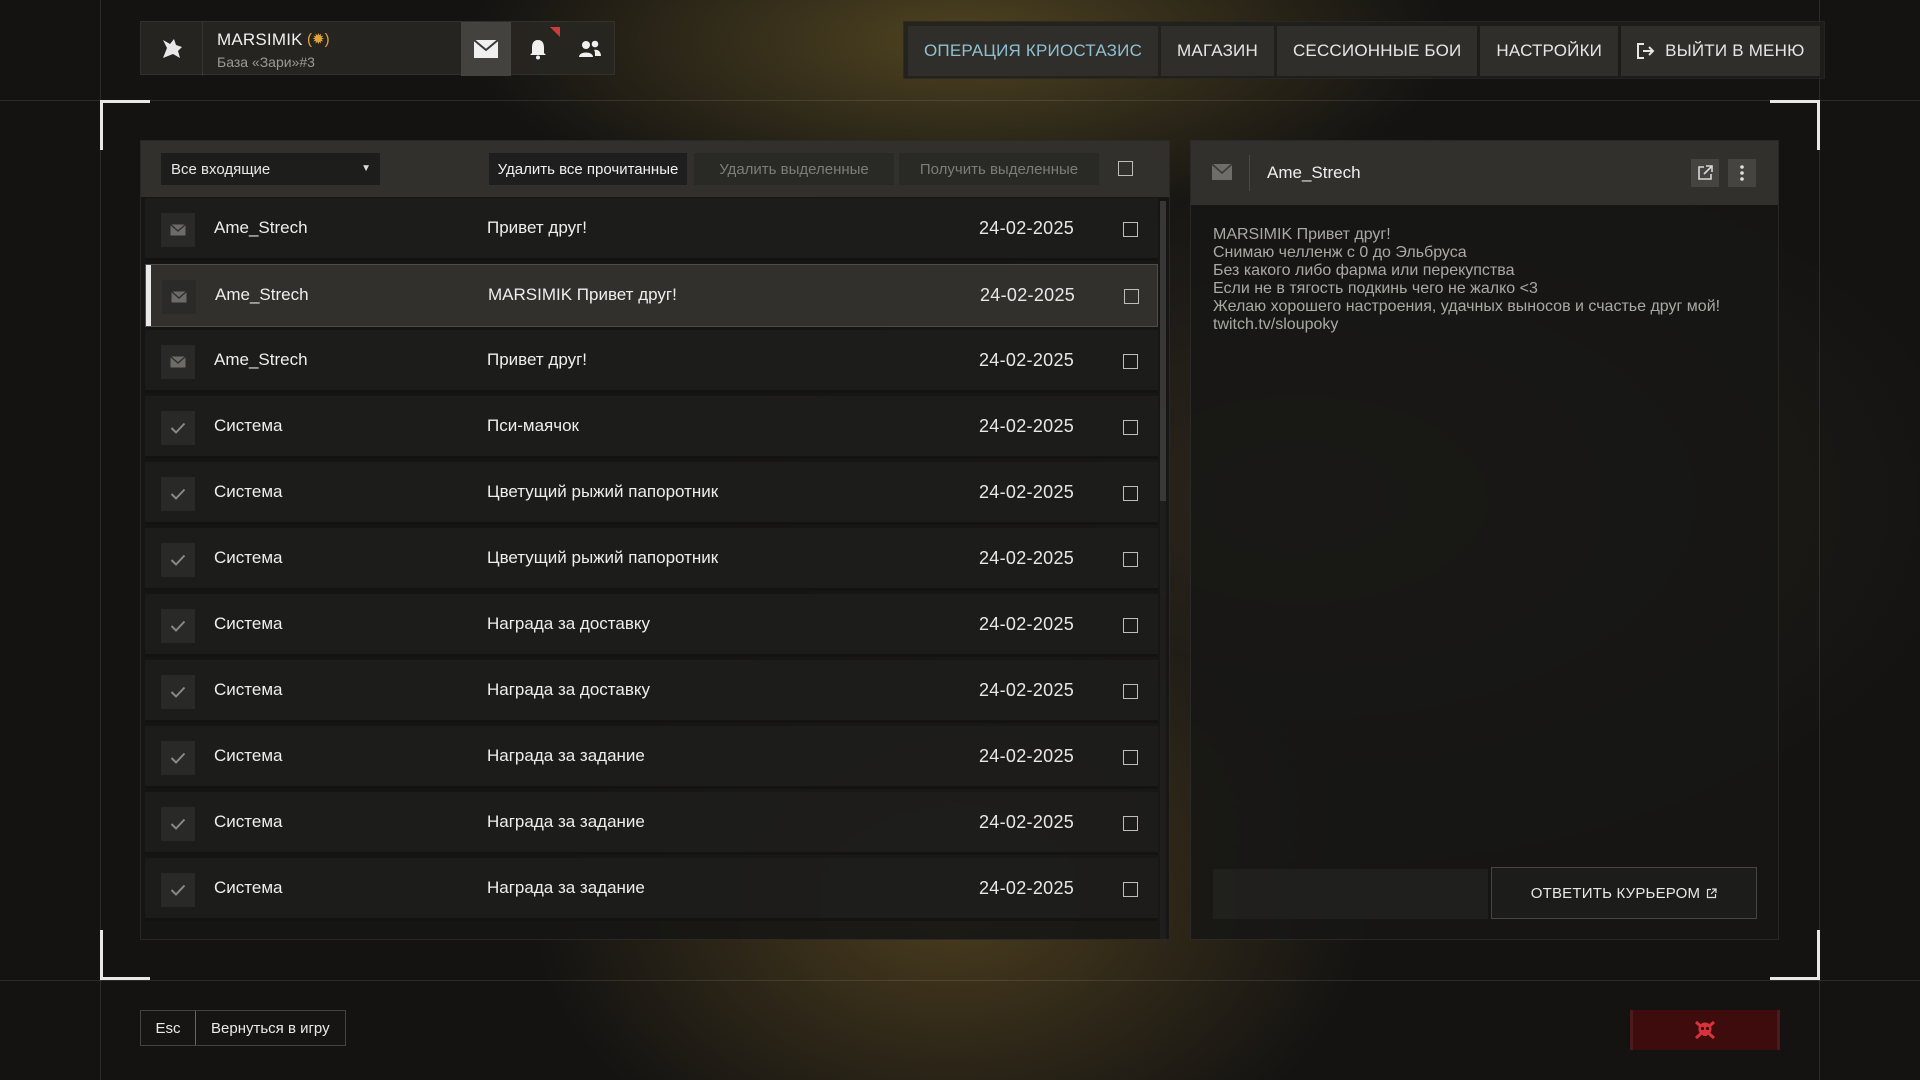 The image size is (1920, 1080). I want to click on notifications-button, so click(538, 49).